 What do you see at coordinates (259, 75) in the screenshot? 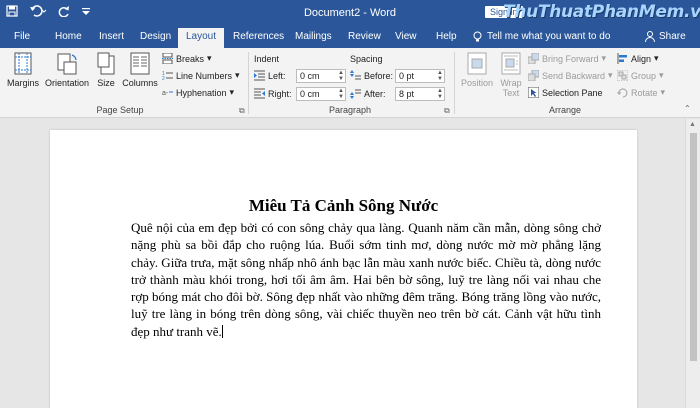
I see `indent-left-icon` at bounding box center [259, 75].